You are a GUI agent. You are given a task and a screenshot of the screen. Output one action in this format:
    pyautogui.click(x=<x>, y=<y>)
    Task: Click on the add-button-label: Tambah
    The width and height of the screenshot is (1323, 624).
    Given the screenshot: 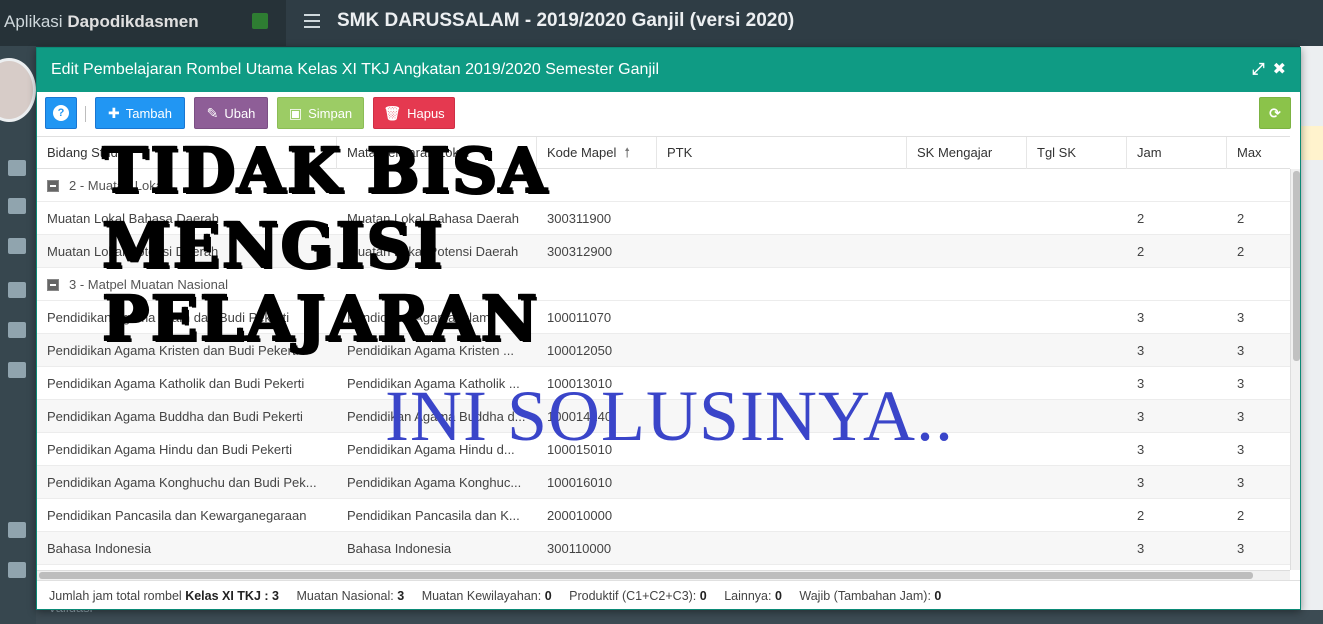 What is the action you would take?
    pyautogui.click(x=148, y=113)
    